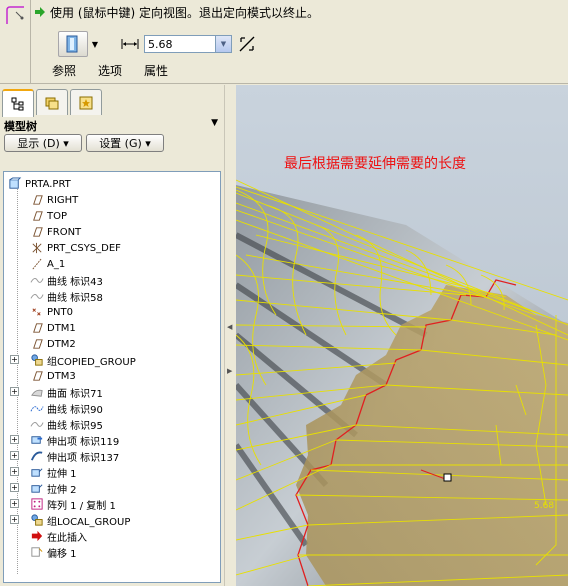  Describe the element at coordinates (184, 12) in the screenshot. I see `status-message: 使用 (鼠标中键) 定向视图。退出定向模式以终止。` at that location.